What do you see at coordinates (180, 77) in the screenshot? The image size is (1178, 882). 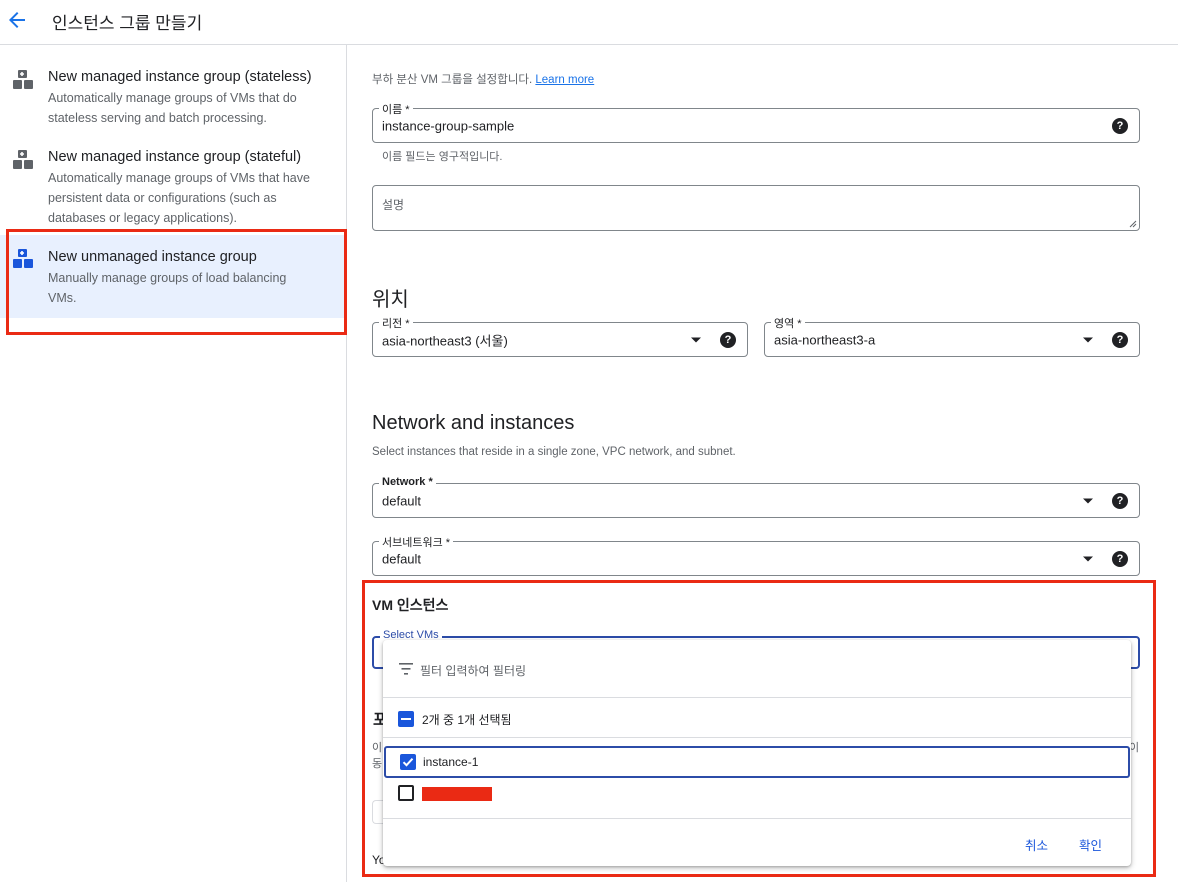 I see `sidebar-item-title: New managed instance group (stateless)` at bounding box center [180, 77].